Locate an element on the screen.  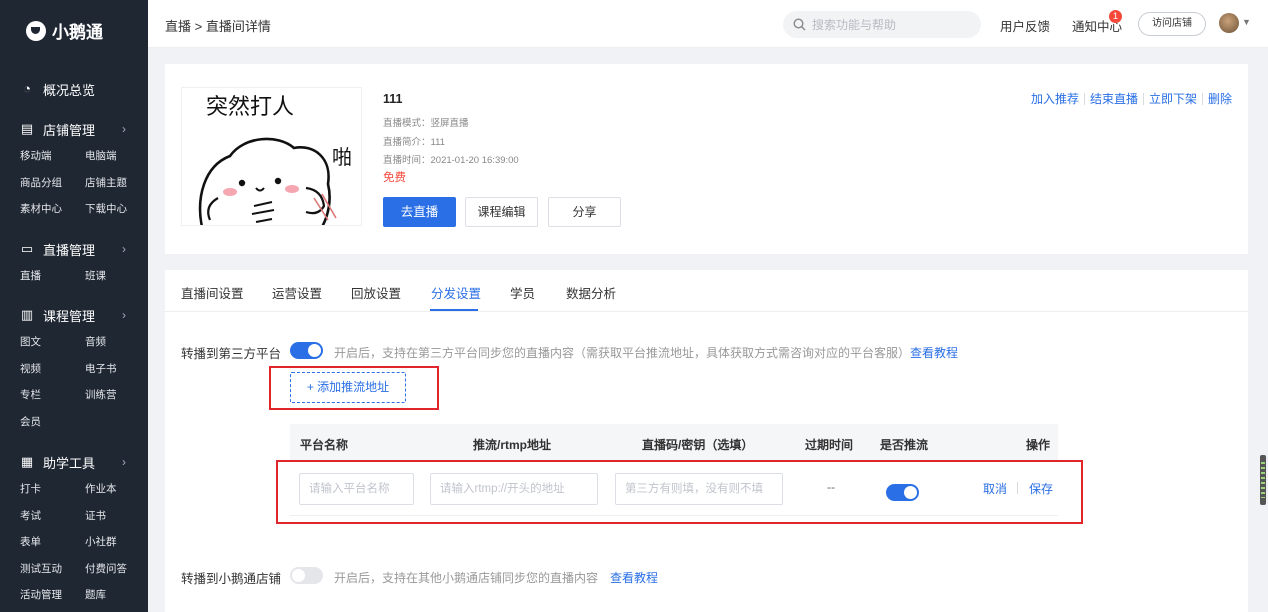
nav-item-course: ▥ 课程管理 › is located at coordinates (74, 315).